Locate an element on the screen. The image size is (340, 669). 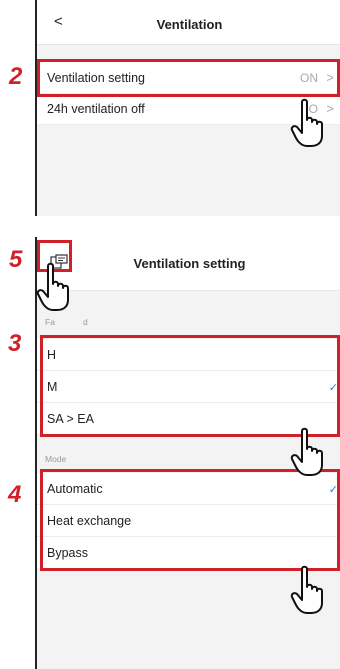
page-title: Ventilation is located at coordinates (189, 24).